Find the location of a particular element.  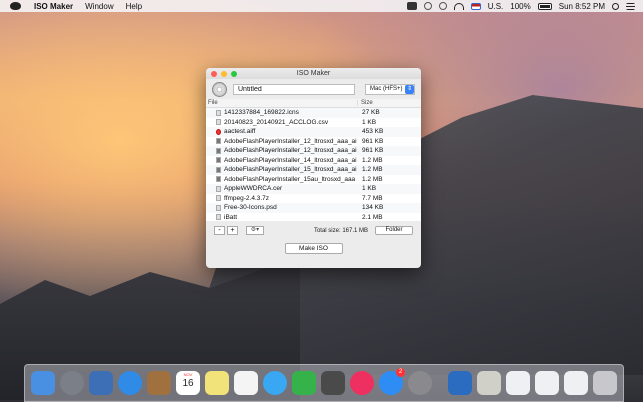

dock-folder-1-icon is located at coordinates (518, 383).